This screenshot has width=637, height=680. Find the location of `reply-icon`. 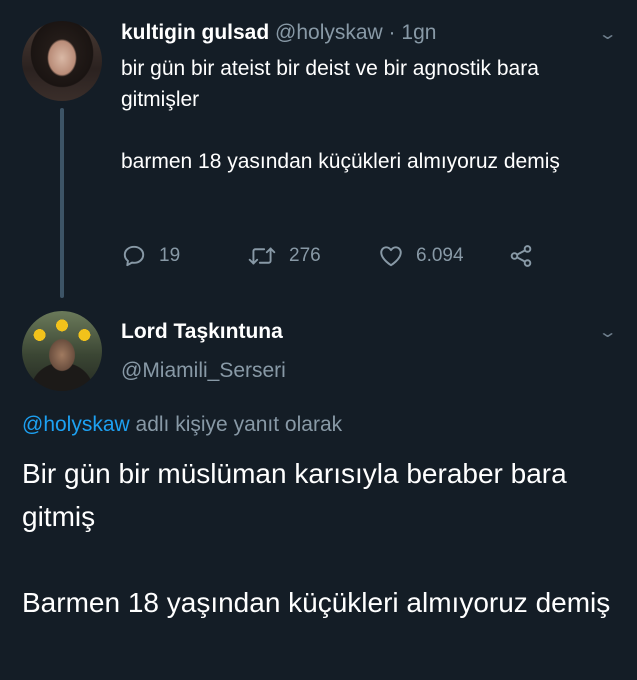

reply-icon is located at coordinates (134, 256).